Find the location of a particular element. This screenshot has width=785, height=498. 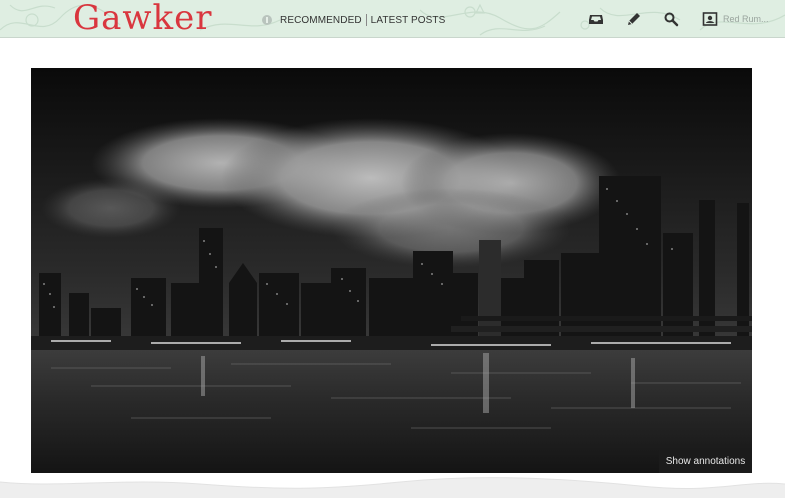

nav-divider is located at coordinates (366, 20).